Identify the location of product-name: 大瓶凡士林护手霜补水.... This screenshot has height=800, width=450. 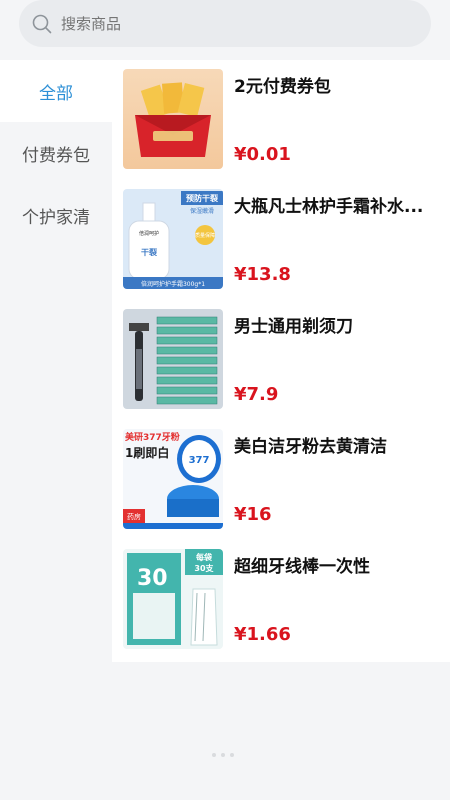
(329, 207).